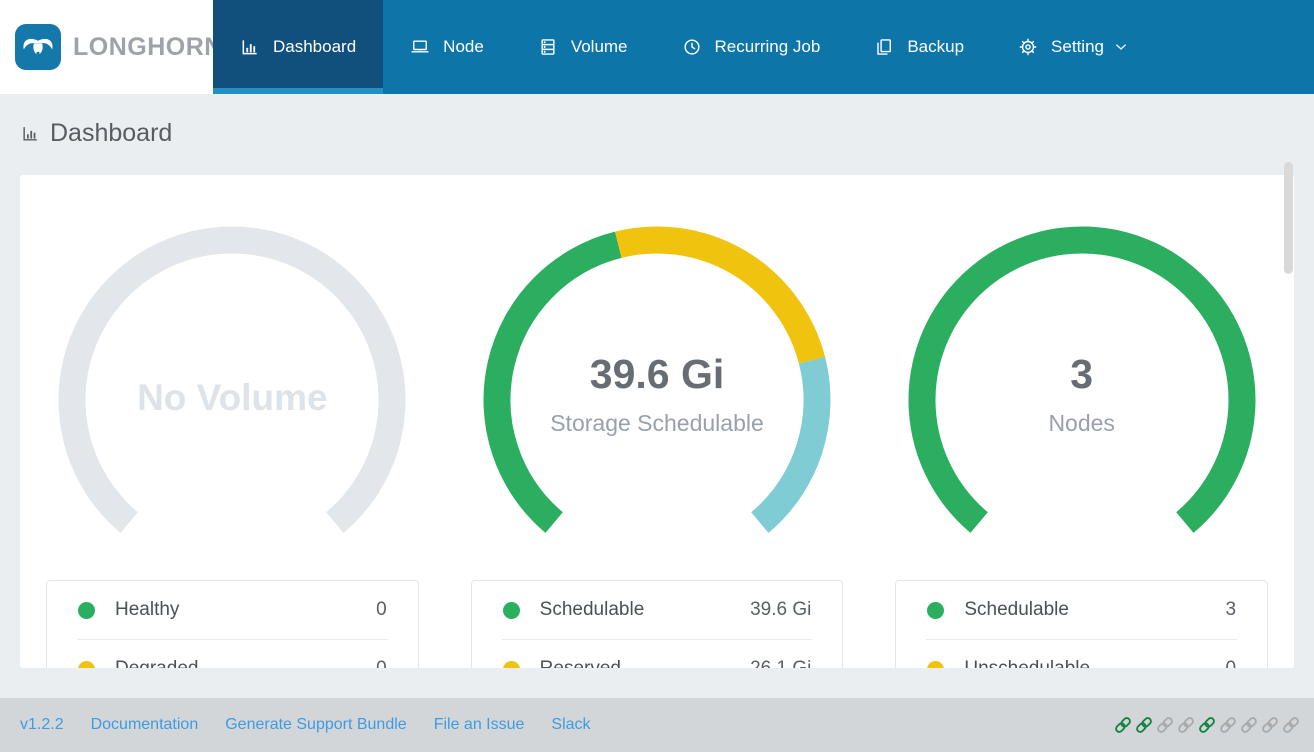 The height and width of the screenshot is (752, 1314). I want to click on nav-item-node: Node, so click(447, 47).